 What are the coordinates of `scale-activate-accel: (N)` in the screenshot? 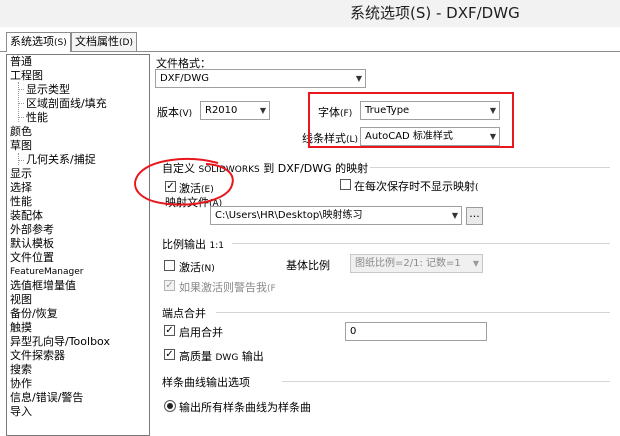 It's located at (208, 269).